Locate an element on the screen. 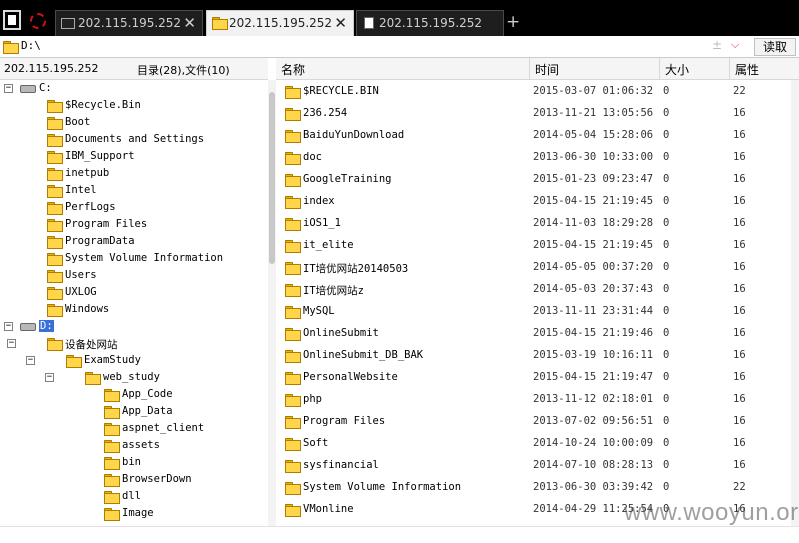  file-row: Program Files 2013-07-02 09:56:51 0 16 is located at coordinates (533, 421).